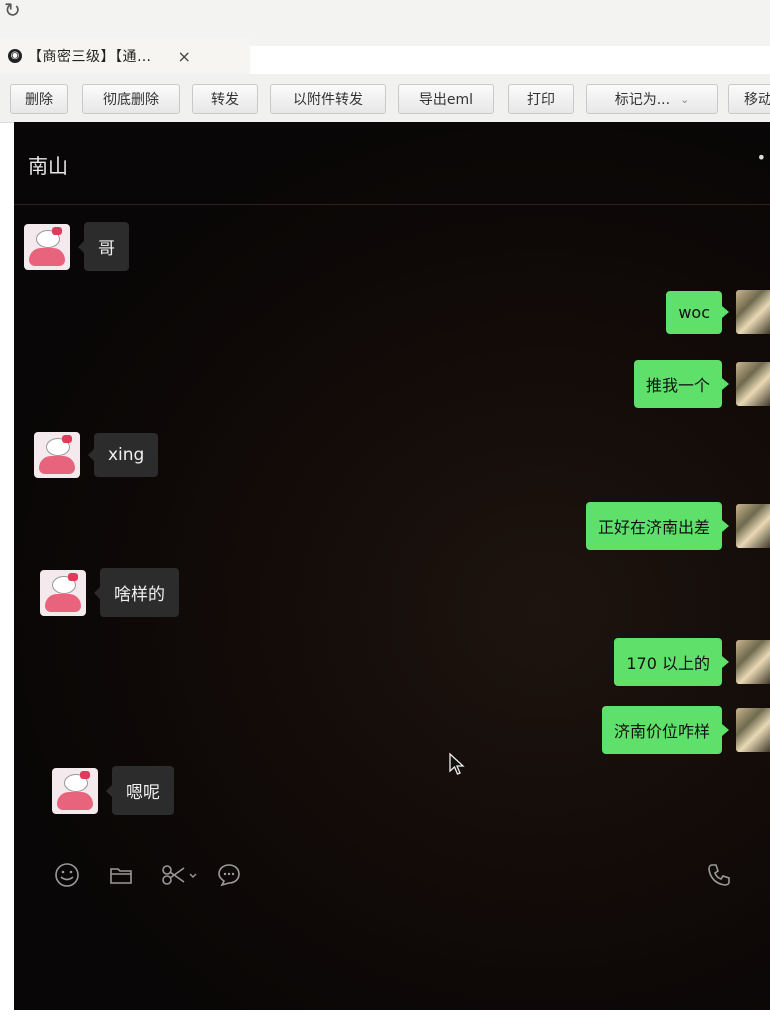  I want to click on folder-icon, so click(121, 875).